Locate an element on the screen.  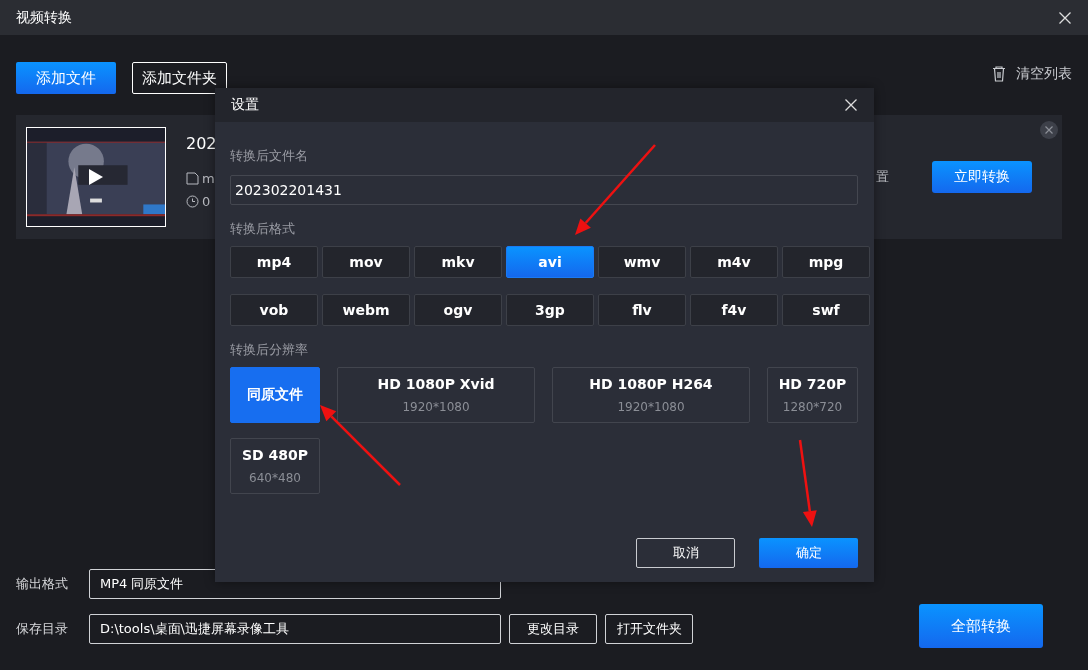
format-option: mkv is located at coordinates (458, 262).